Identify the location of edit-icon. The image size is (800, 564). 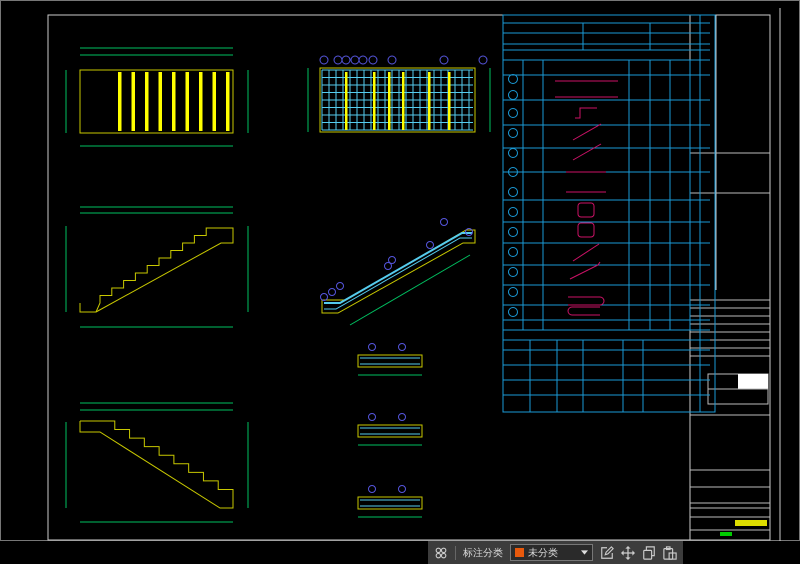
(607, 553).